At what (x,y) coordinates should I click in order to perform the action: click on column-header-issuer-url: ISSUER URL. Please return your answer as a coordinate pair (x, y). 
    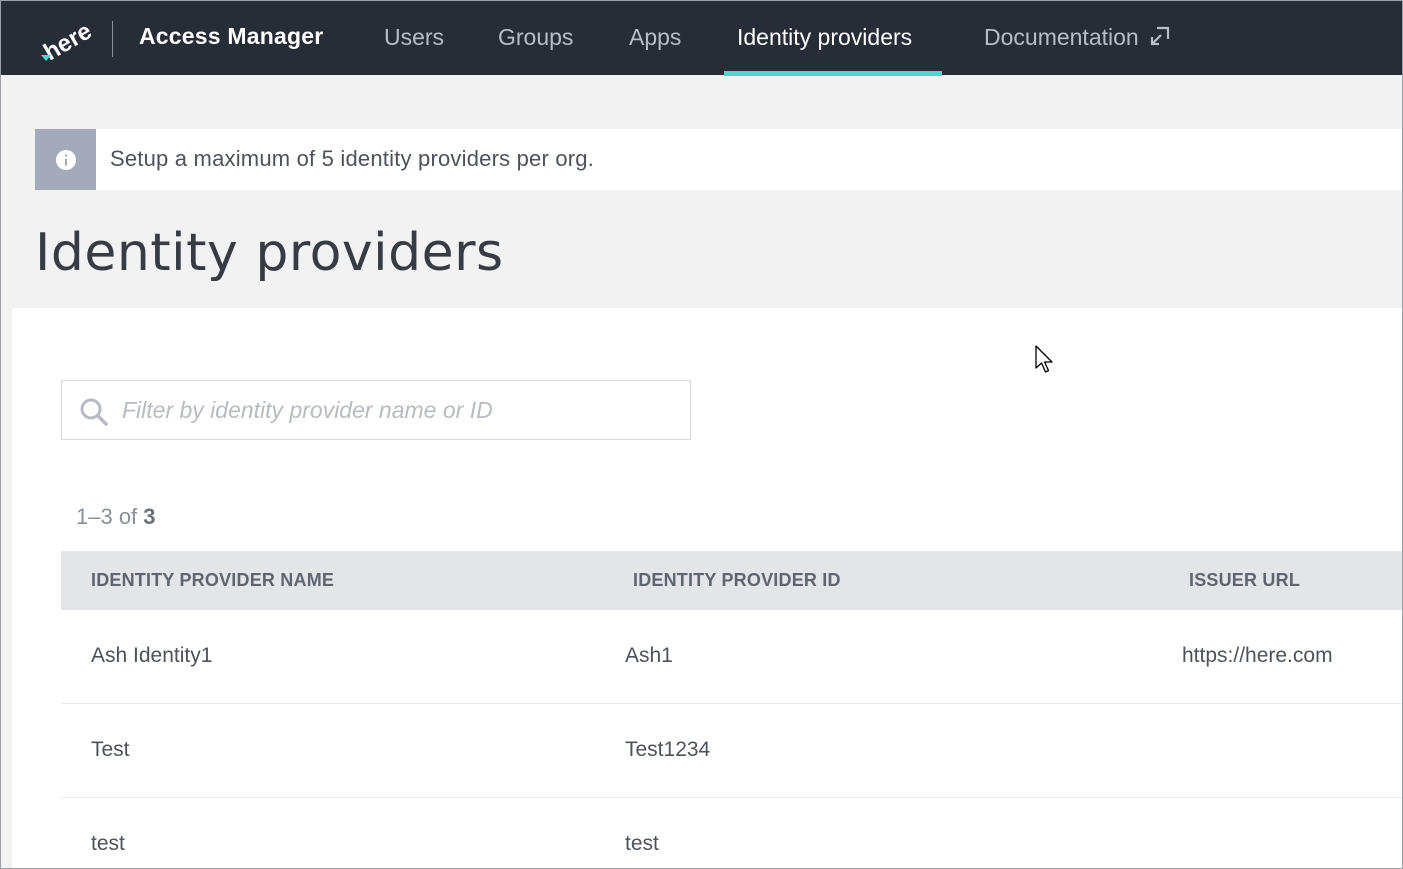
    Looking at the image, I should click on (1244, 580).